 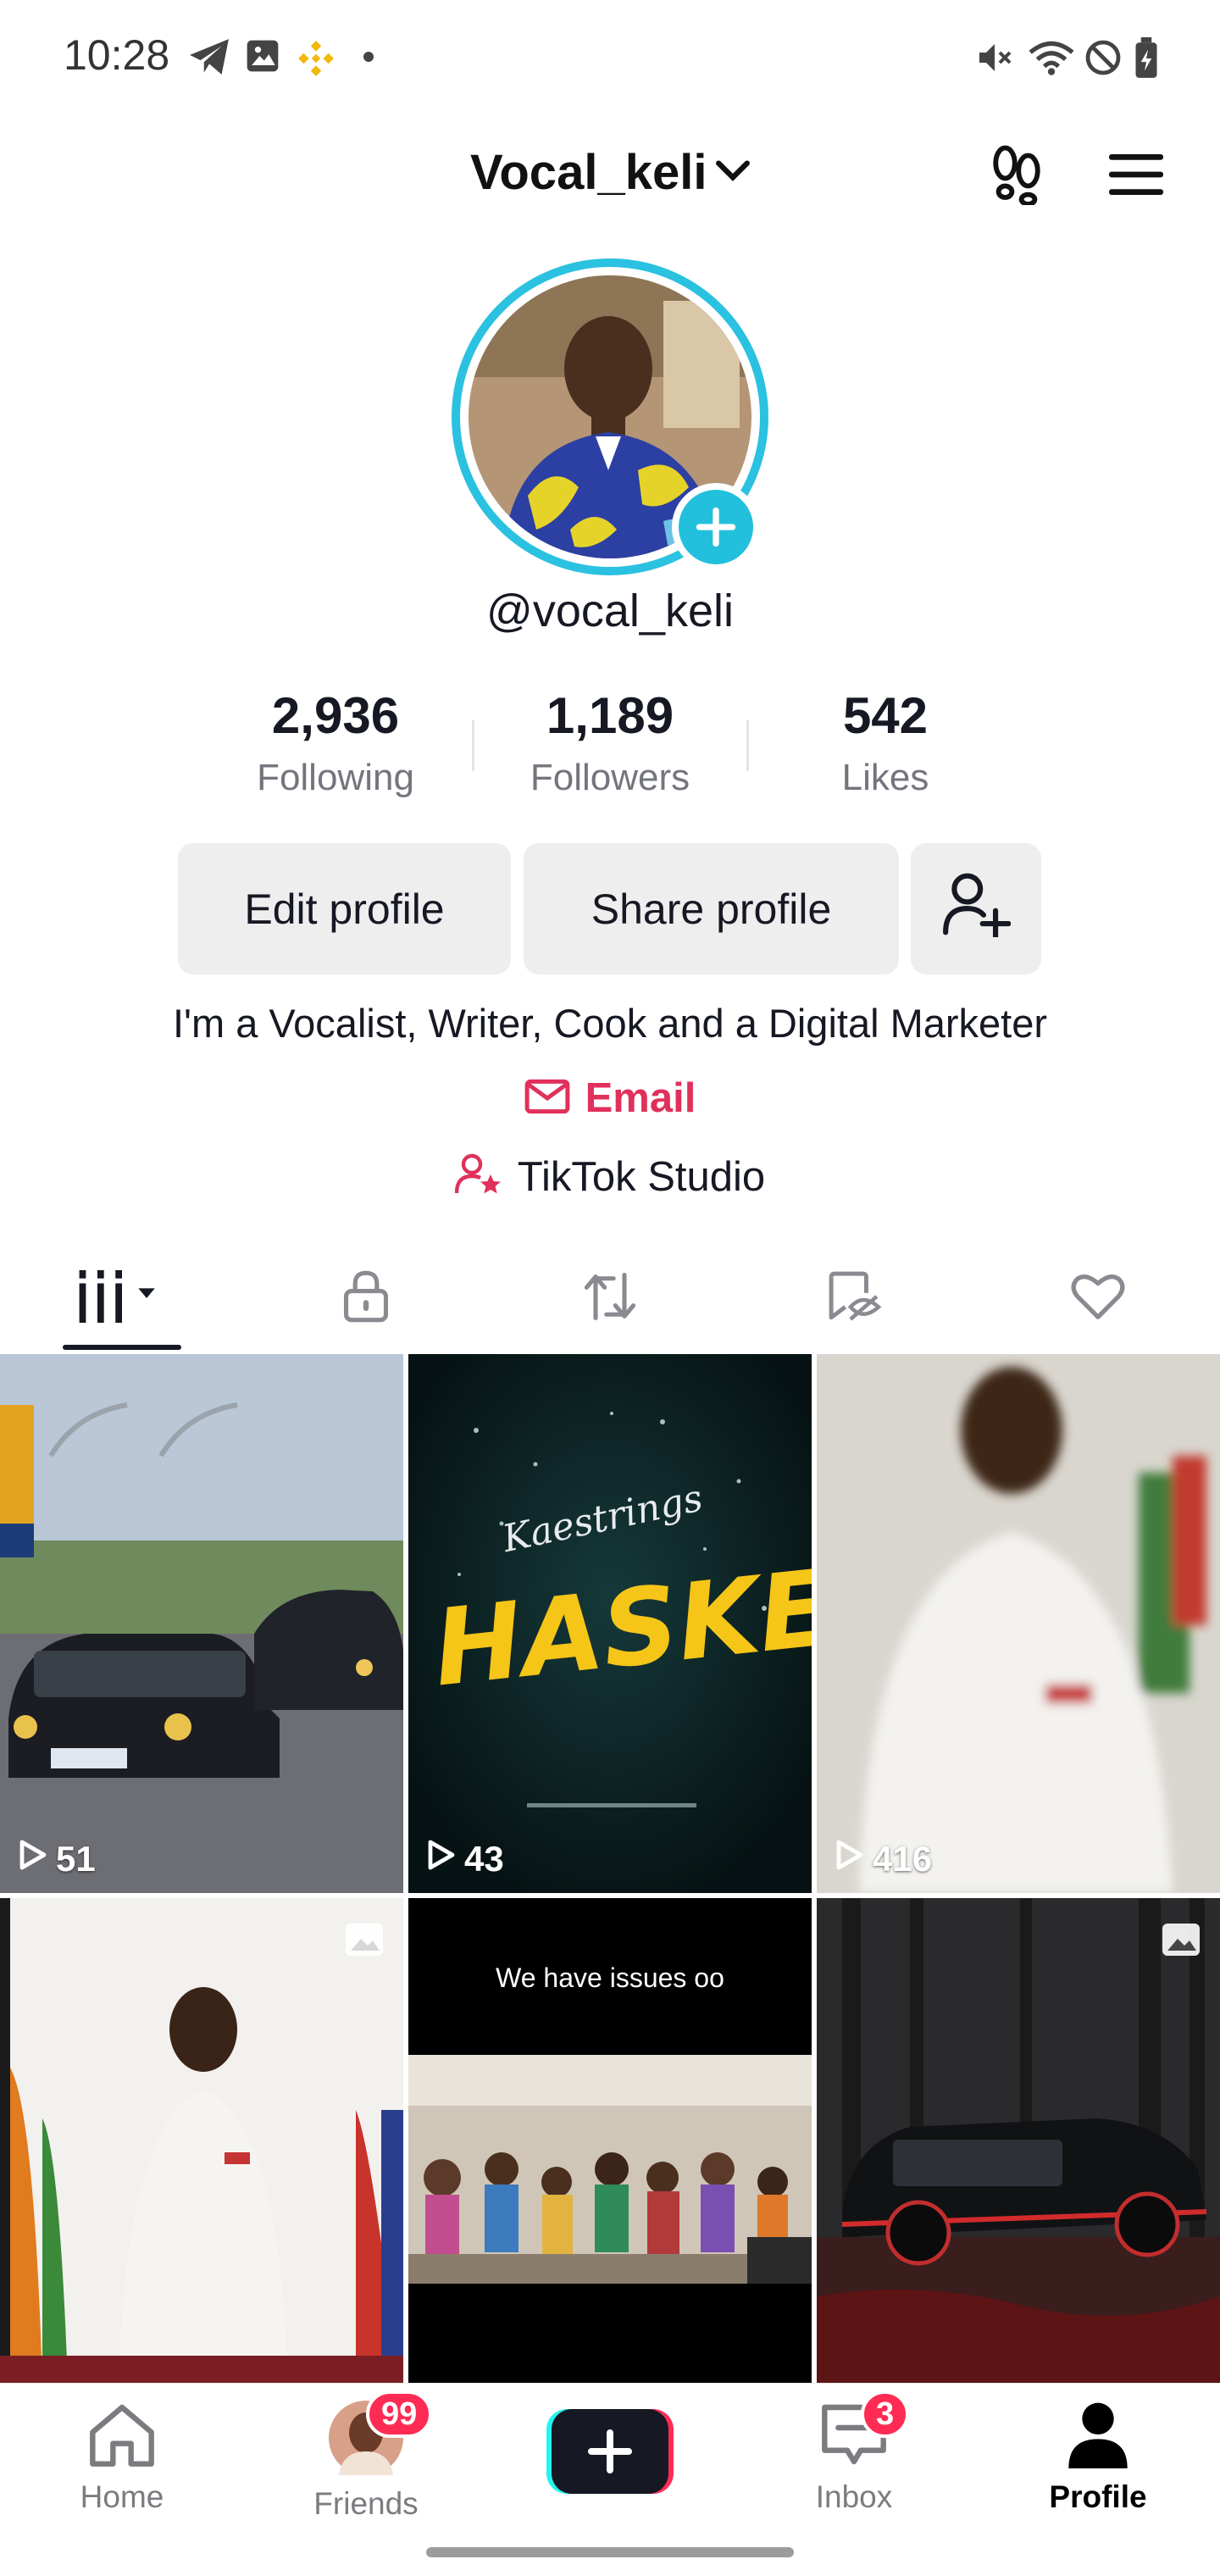 What do you see at coordinates (885, 2414) in the screenshot?
I see `inbox-badge: 3` at bounding box center [885, 2414].